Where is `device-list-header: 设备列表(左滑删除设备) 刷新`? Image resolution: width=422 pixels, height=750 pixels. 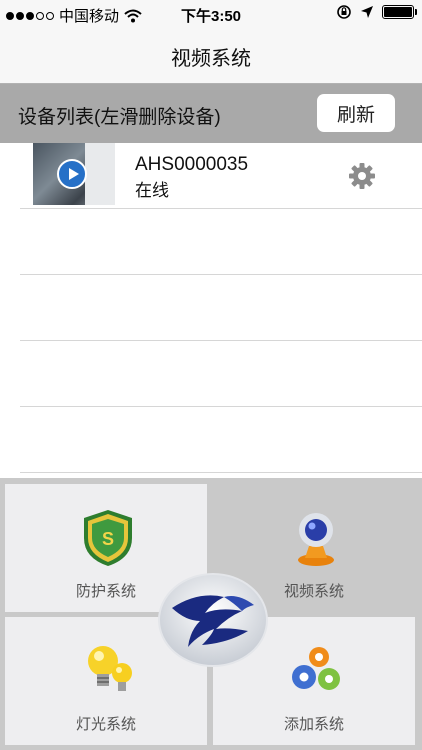 device-list-header: 设备列表(左滑删除设备) 刷新 is located at coordinates (211, 113).